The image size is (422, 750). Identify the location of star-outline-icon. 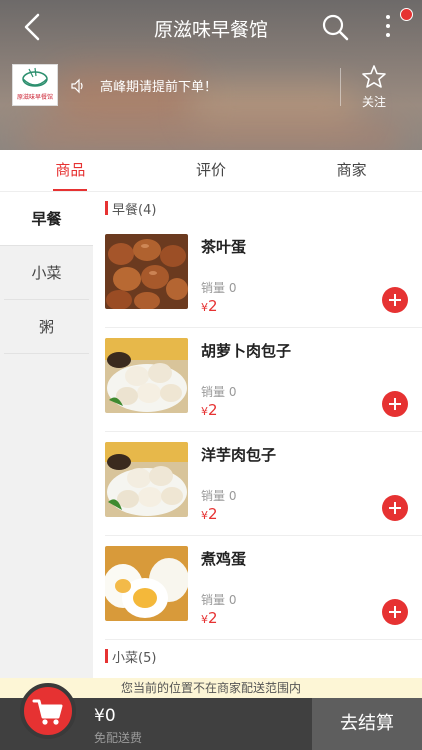
(374, 76).